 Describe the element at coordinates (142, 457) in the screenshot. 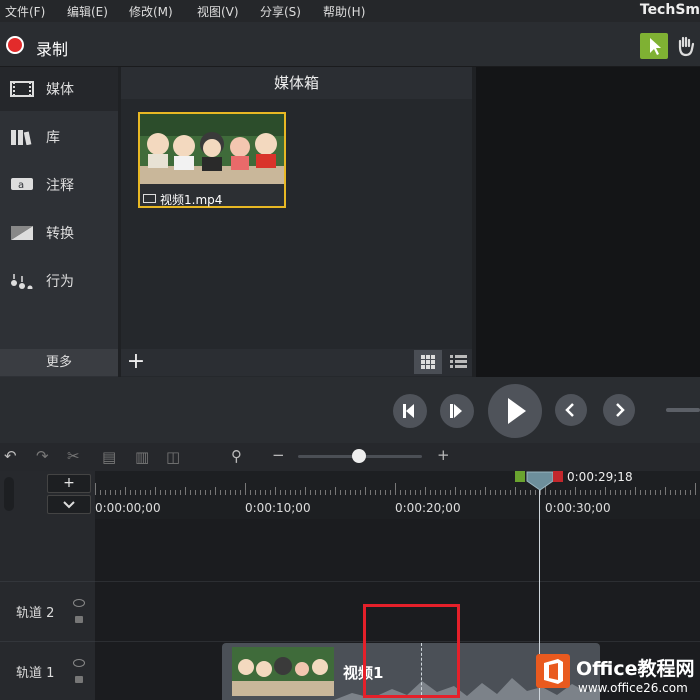

I see `paste-icon: ▥` at that location.